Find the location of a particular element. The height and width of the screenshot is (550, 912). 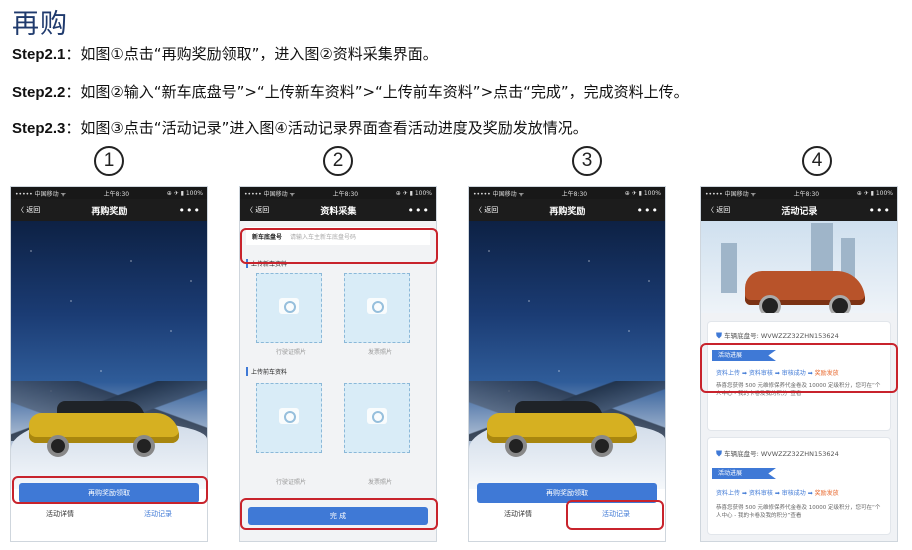

bottom-tabs: 活动详情 活动记录 is located at coordinates (109, 515).